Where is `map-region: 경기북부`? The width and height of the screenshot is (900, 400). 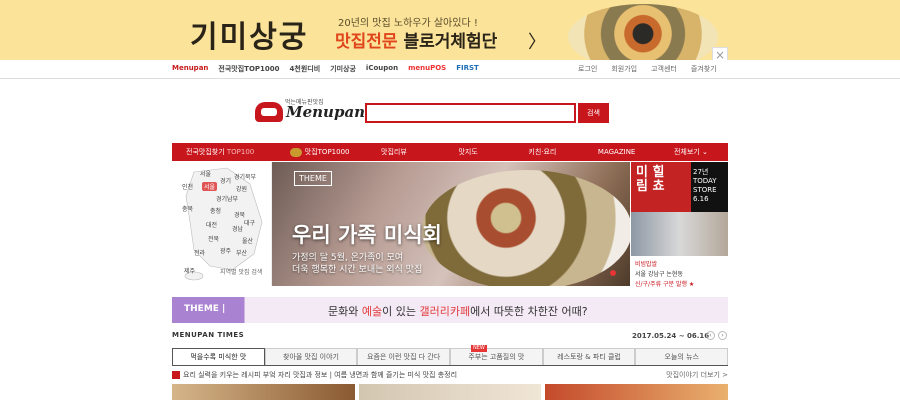
map-region: 경기북부 is located at coordinates (245, 176).